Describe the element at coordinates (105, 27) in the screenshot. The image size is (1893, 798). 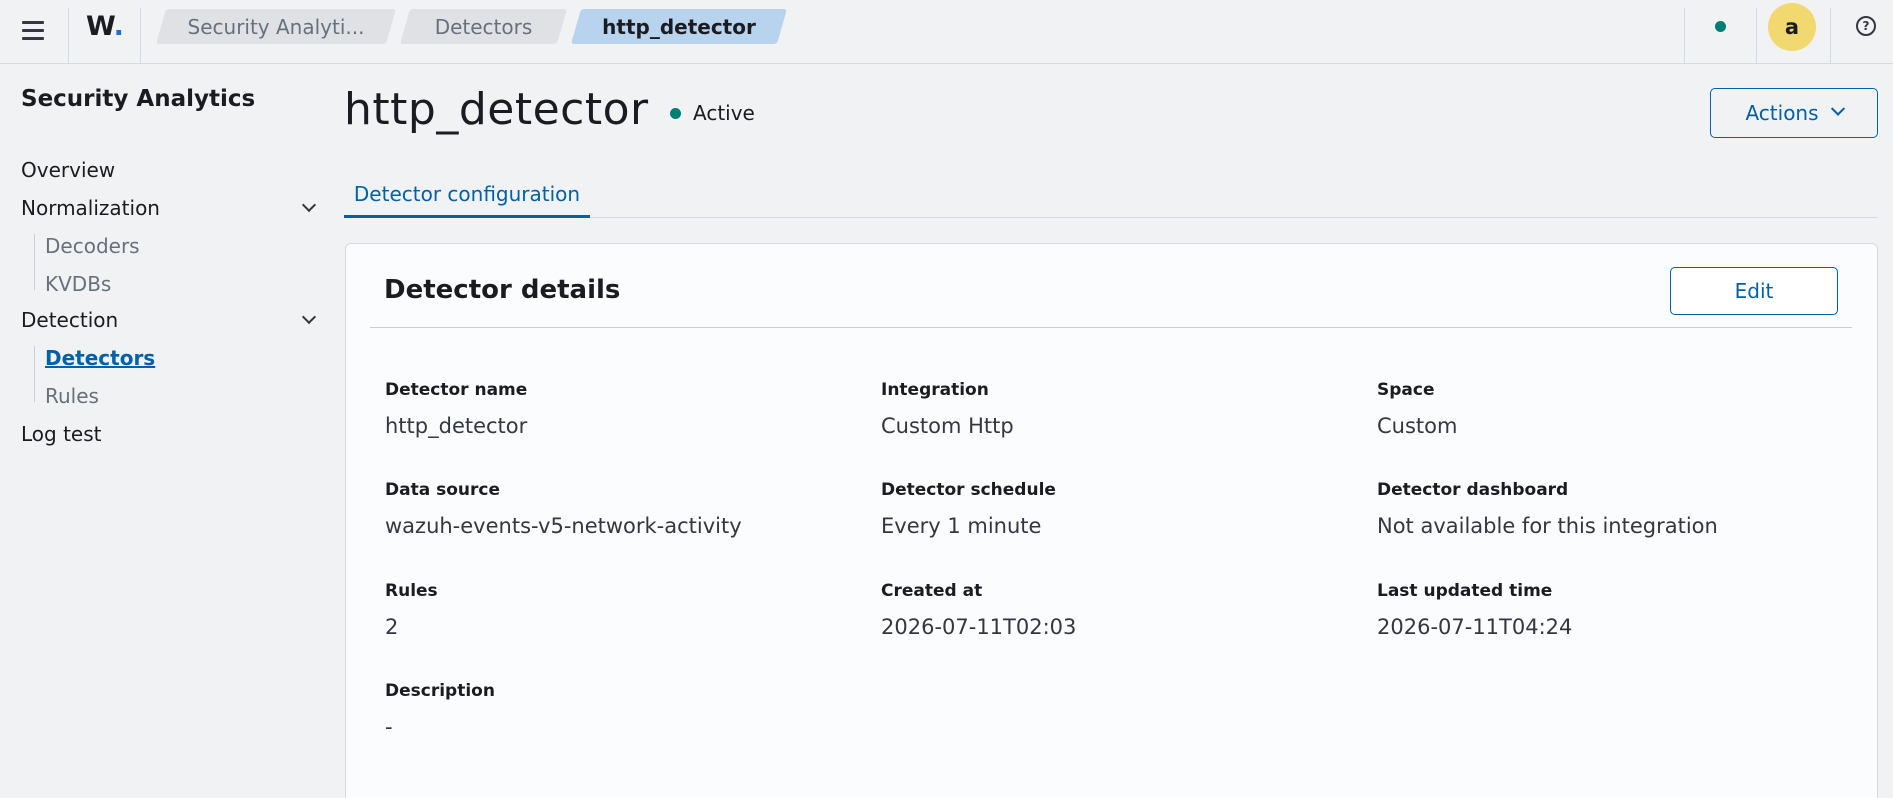
I see `wazuh-logo: W.` at that location.